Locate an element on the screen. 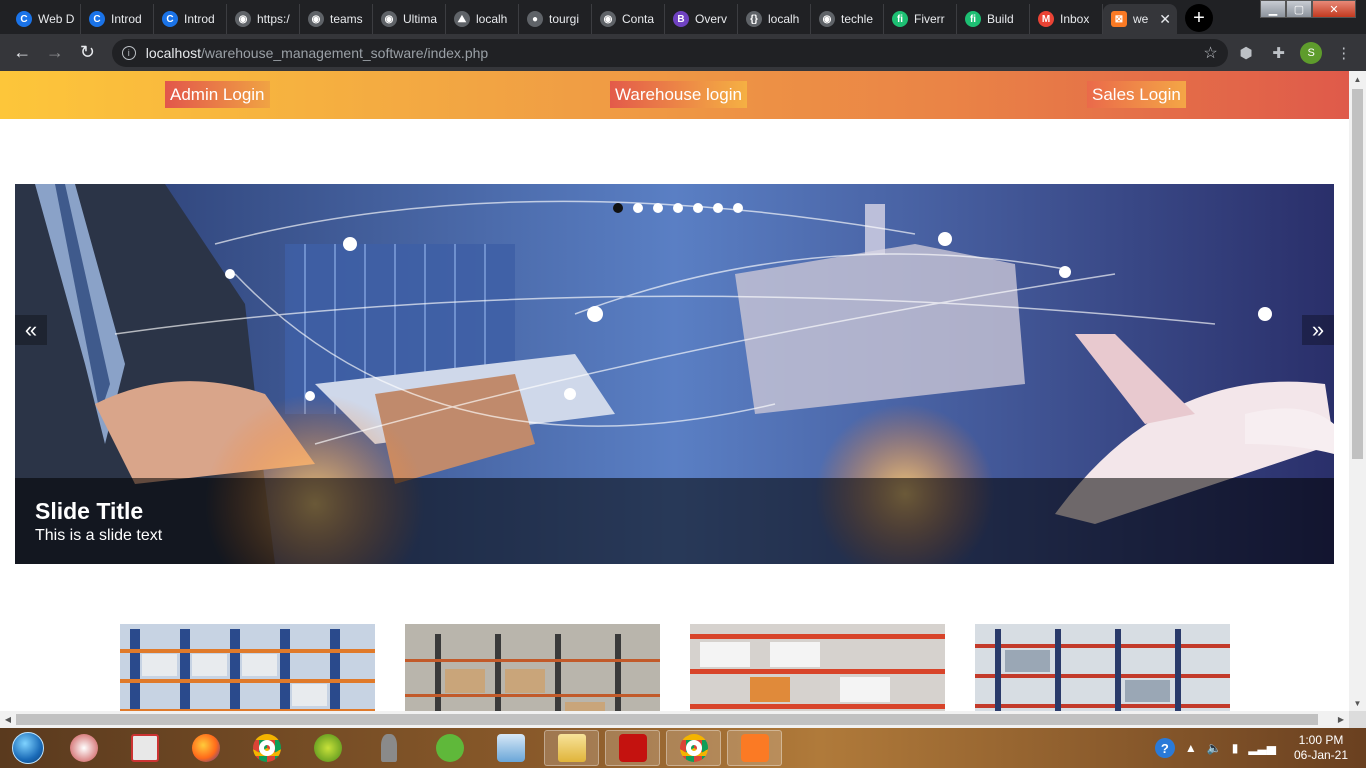 The height and width of the screenshot is (768, 1366). taskbar-file-explorer is located at coordinates (571, 748).